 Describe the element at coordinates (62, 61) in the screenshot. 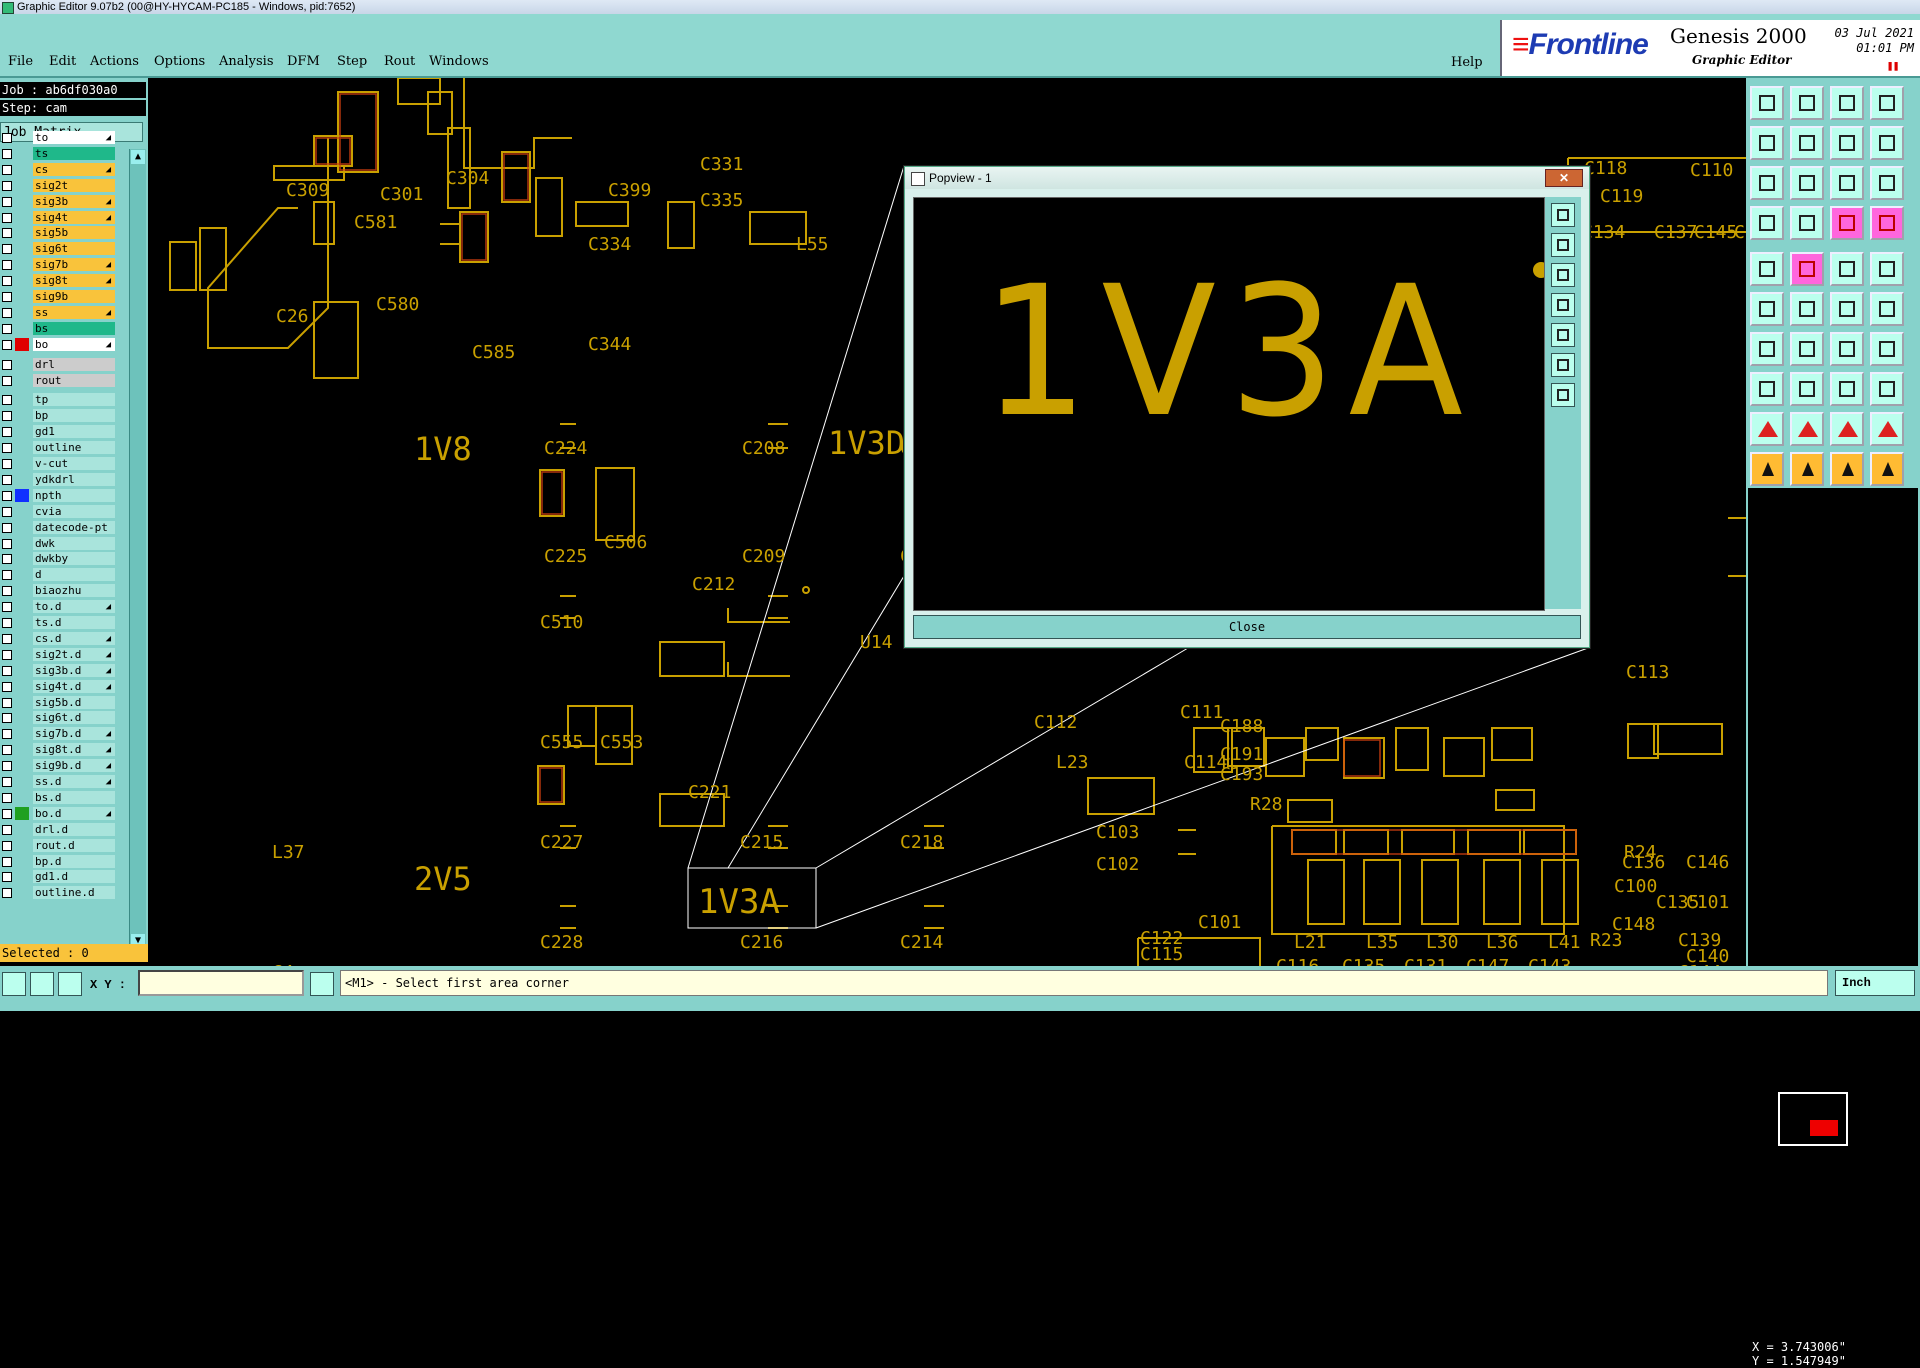

I see `menu-edit: Edit` at that location.